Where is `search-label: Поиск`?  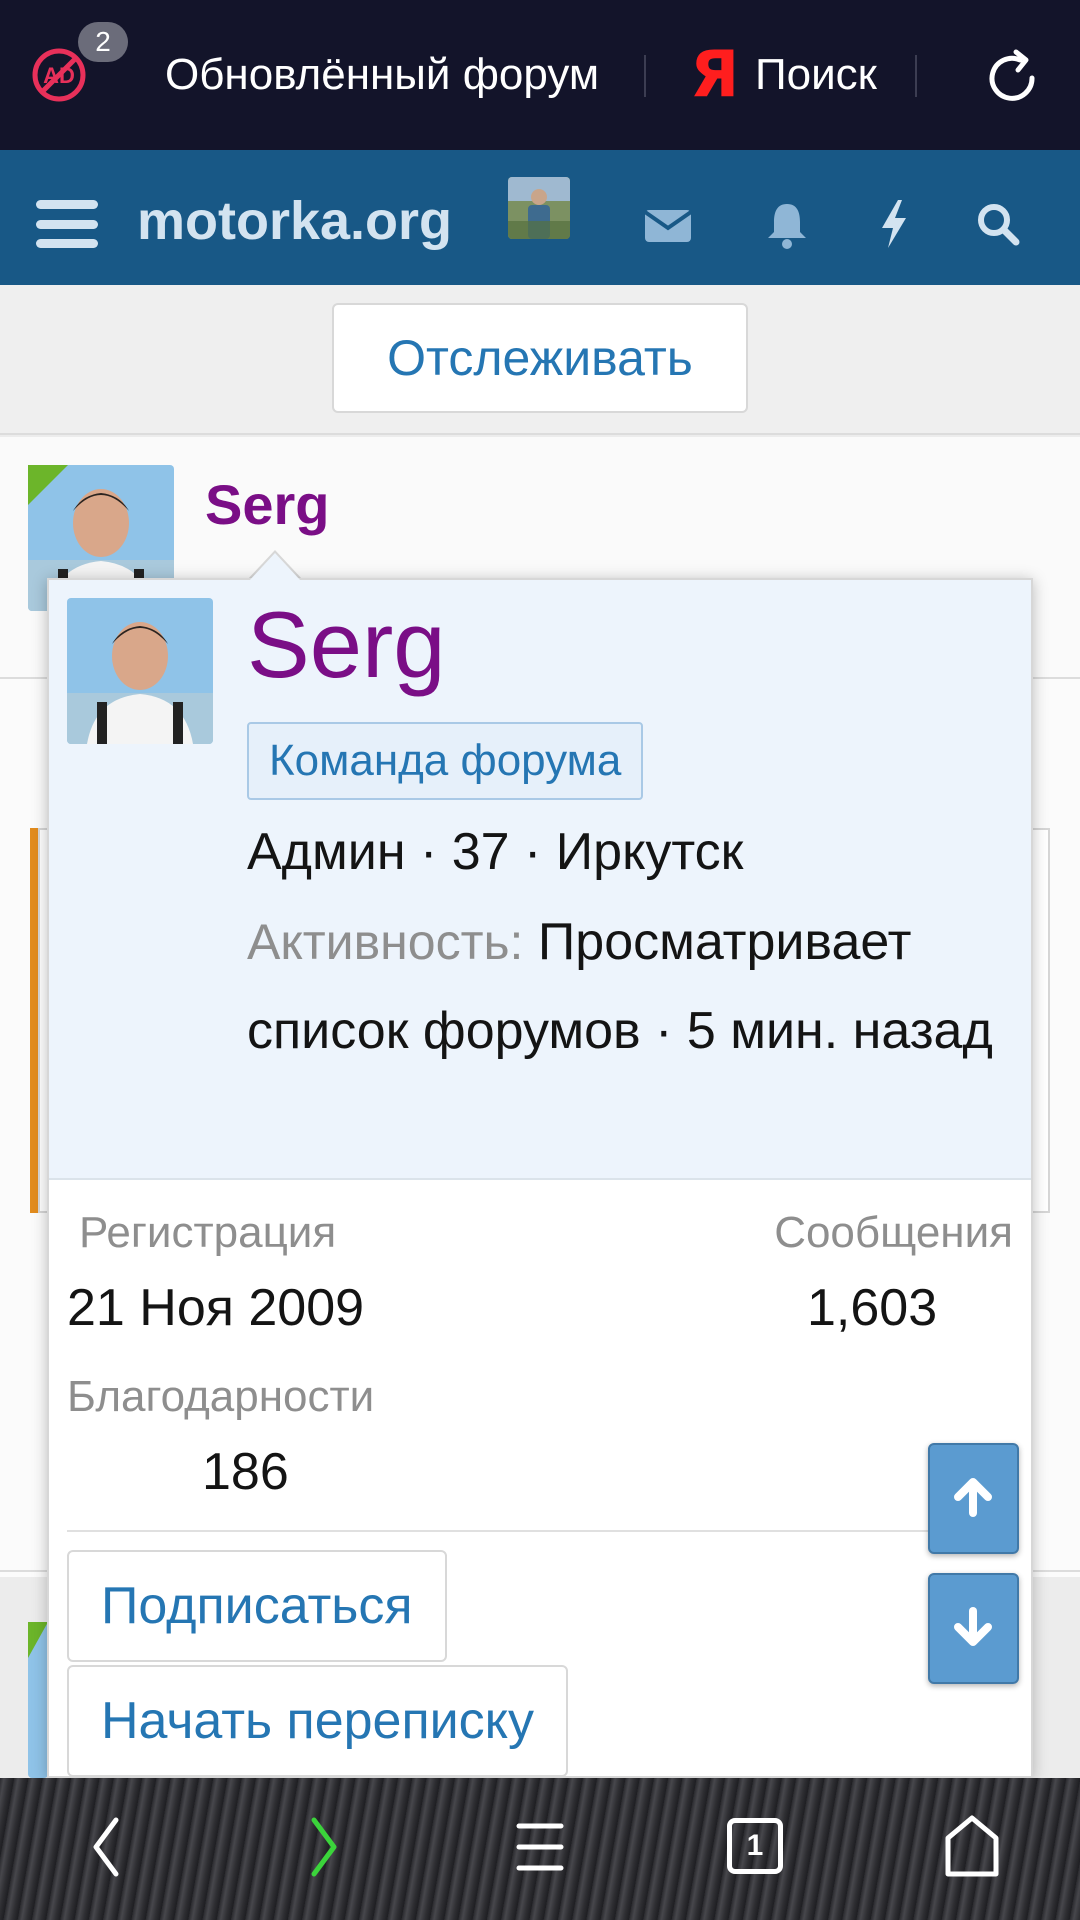
search-label: Поиск is located at coordinates (816, 75).